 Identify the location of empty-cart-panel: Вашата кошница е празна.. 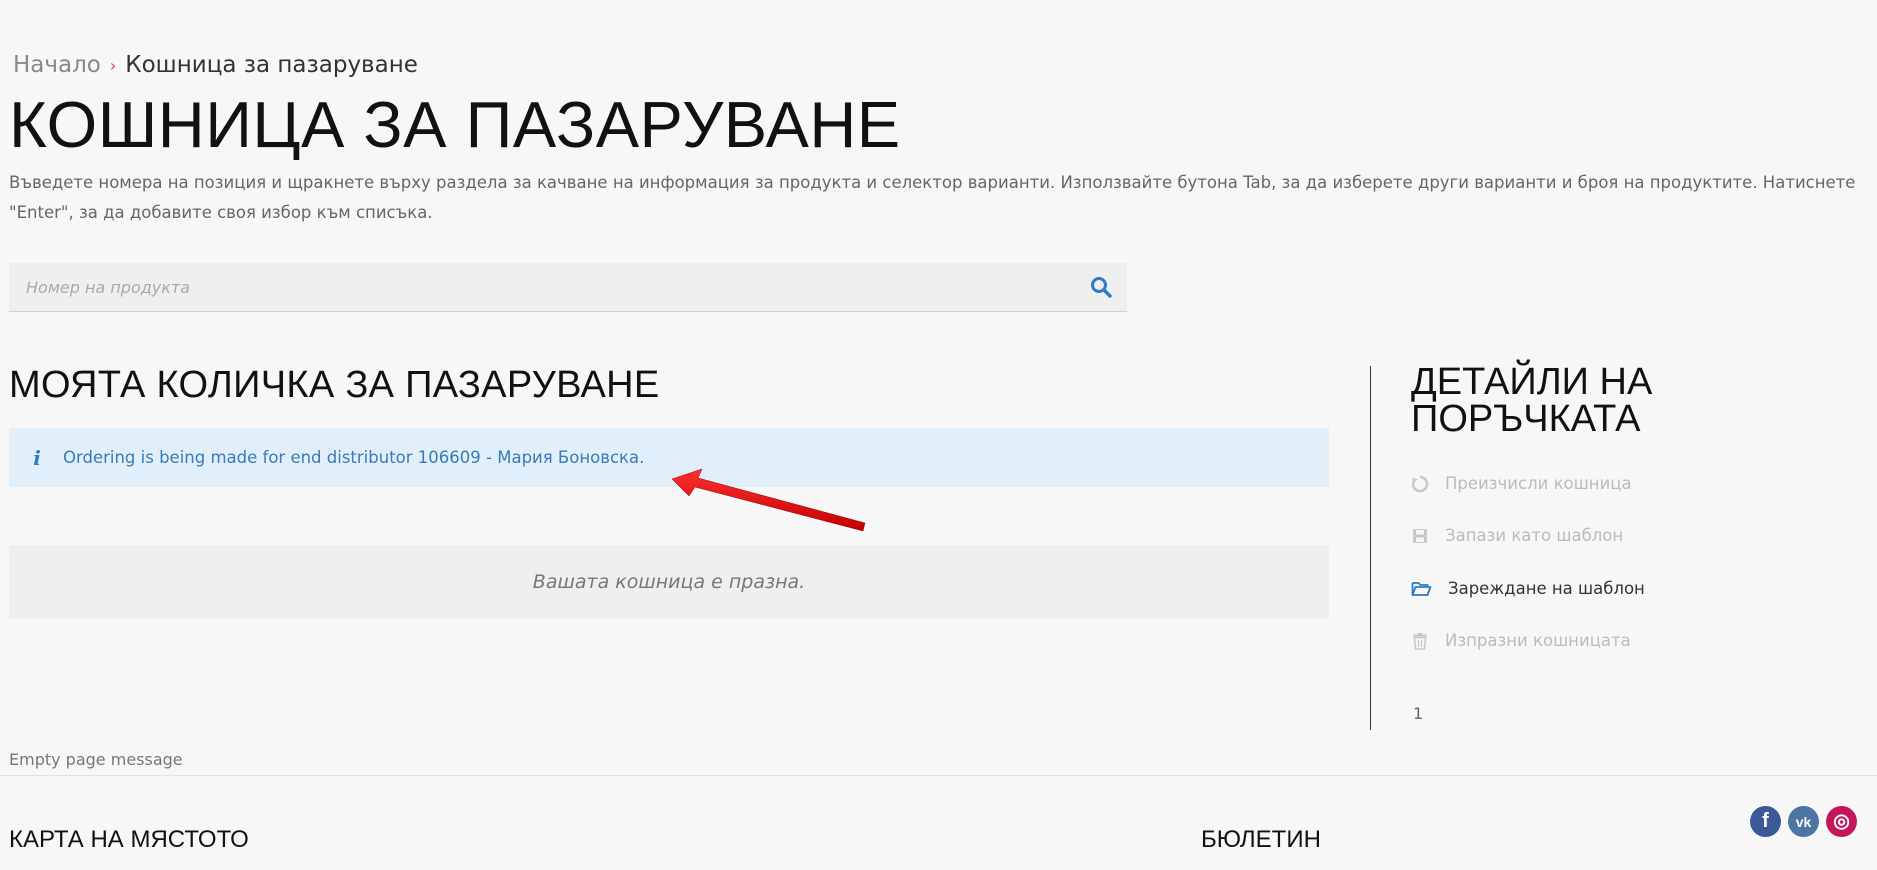
(669, 582).